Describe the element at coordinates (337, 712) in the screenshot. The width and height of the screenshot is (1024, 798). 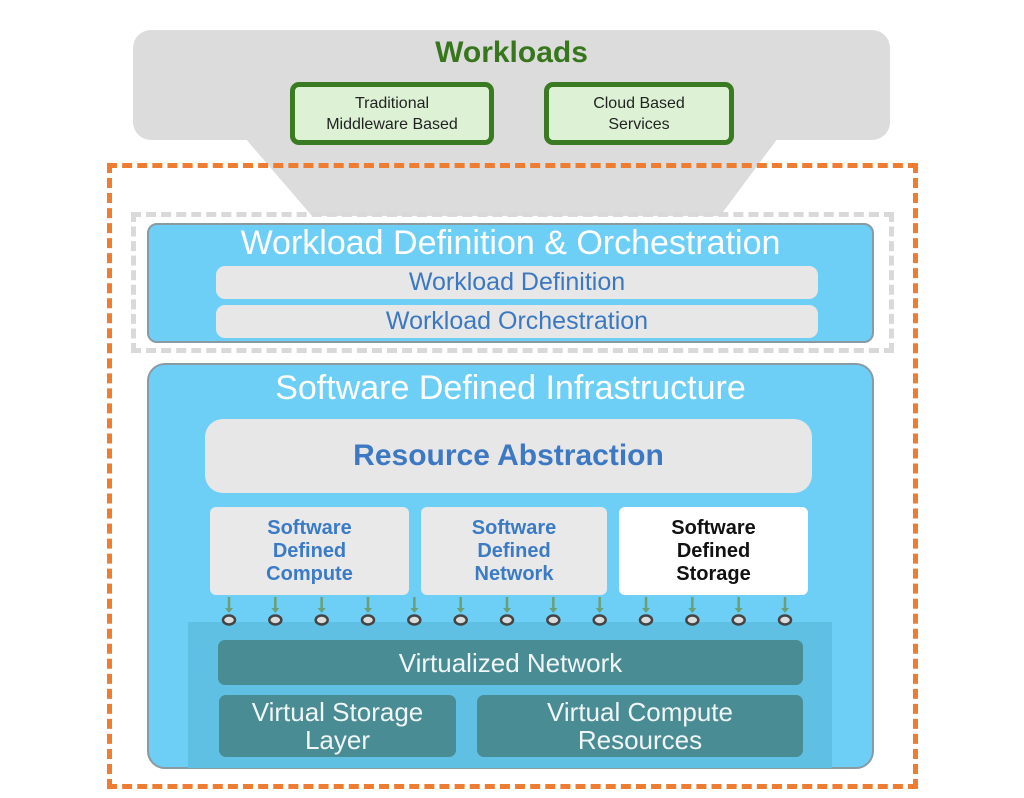
I see `virtual-label-line: Virtual Storage` at that location.